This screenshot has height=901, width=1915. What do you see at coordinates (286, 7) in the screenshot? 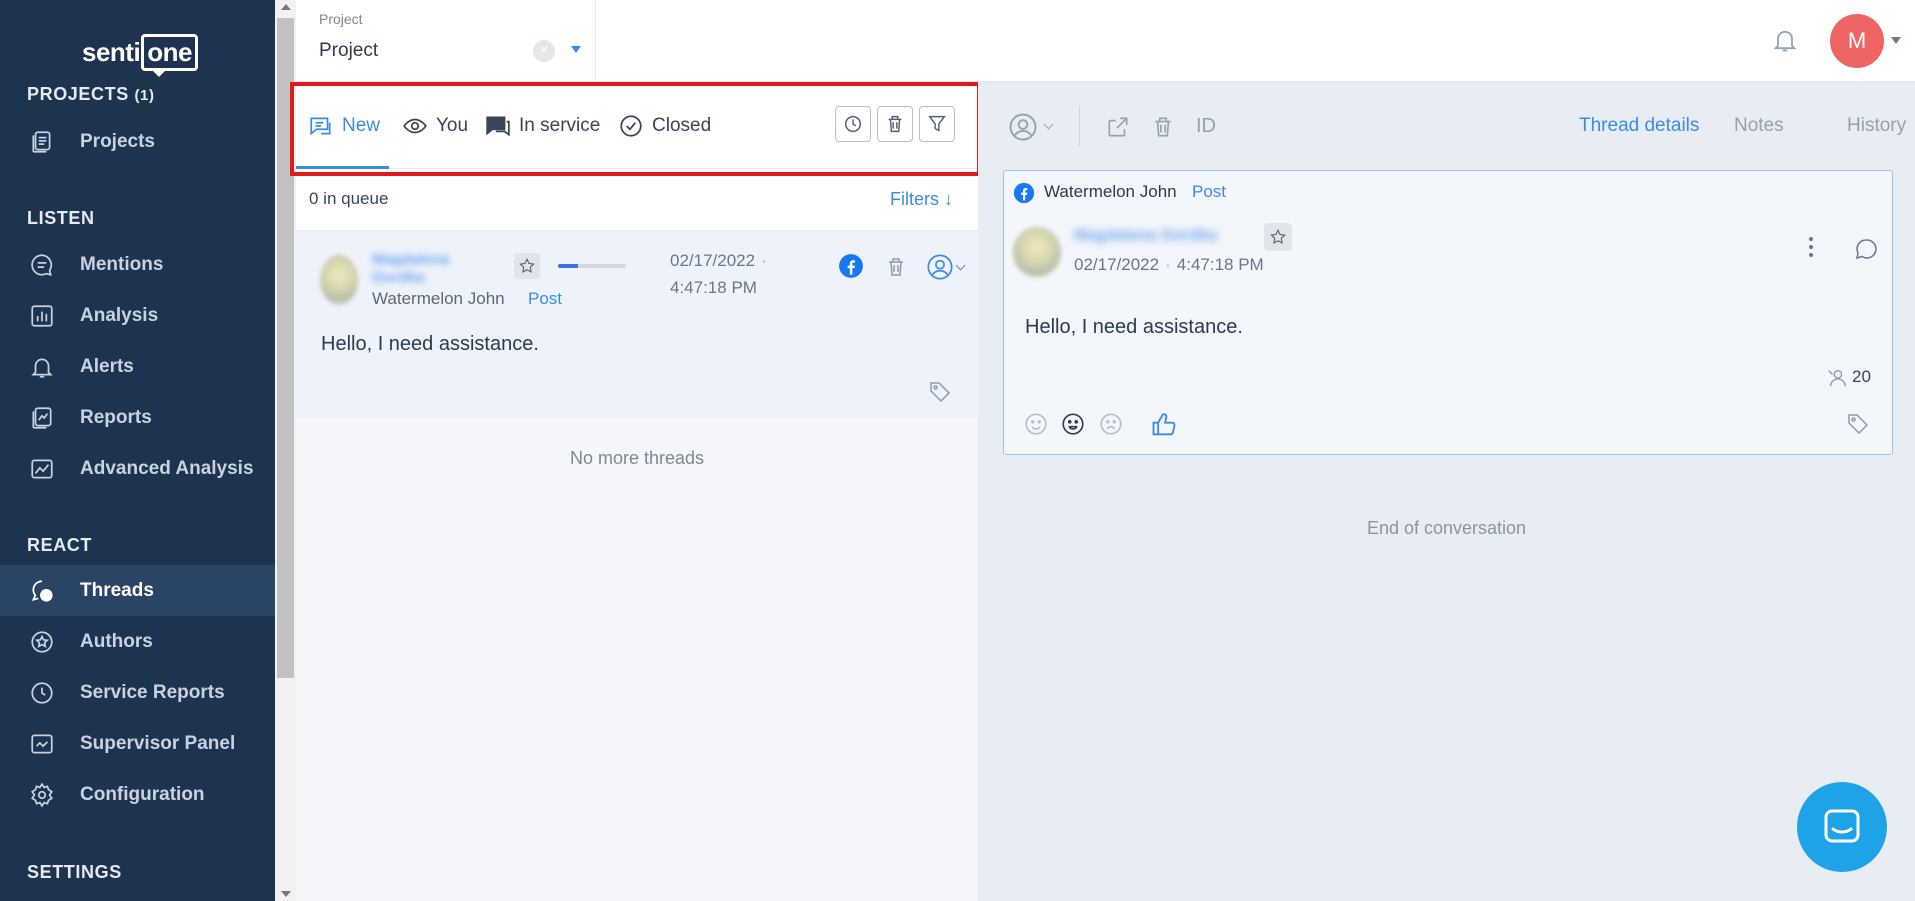
I see `scroll-up-icon` at bounding box center [286, 7].